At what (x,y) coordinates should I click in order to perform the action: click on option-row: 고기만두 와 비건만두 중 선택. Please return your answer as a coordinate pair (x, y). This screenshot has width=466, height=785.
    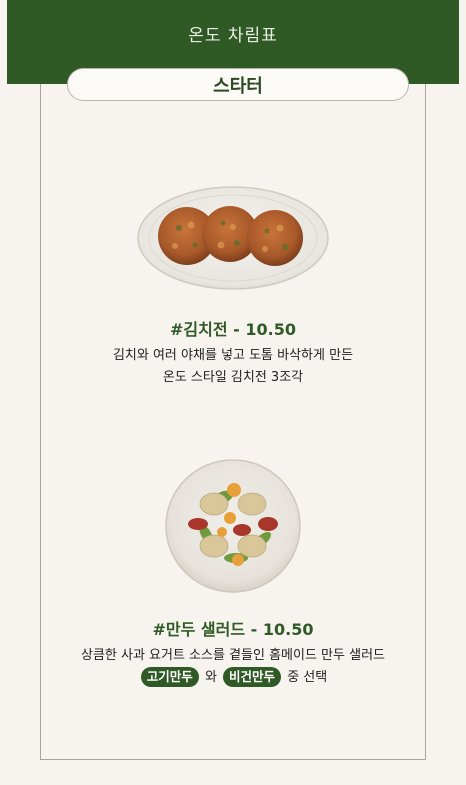
    Looking at the image, I should click on (233, 678).